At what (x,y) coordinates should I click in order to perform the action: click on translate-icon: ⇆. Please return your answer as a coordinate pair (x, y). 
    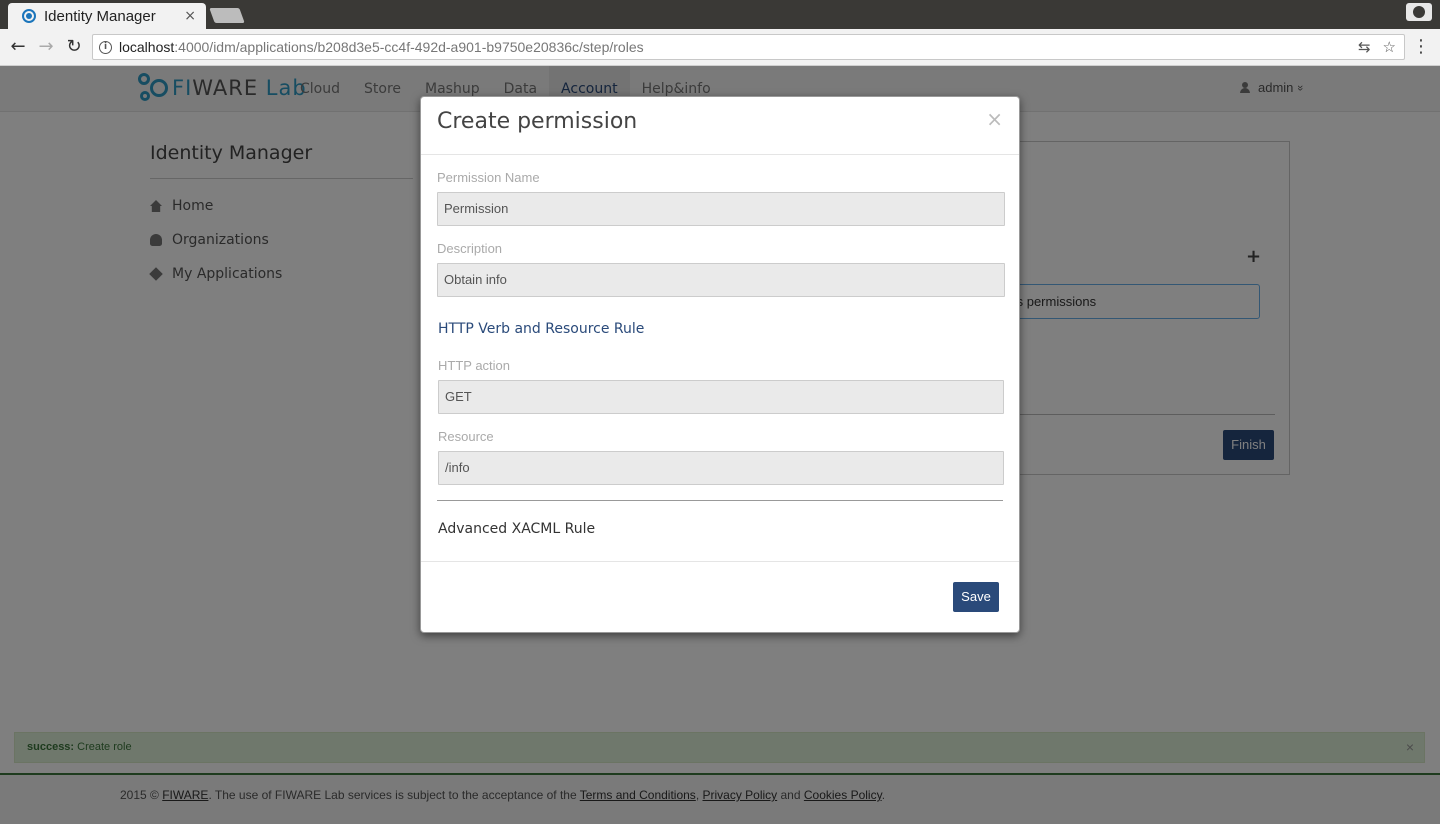
    Looking at the image, I should click on (1364, 47).